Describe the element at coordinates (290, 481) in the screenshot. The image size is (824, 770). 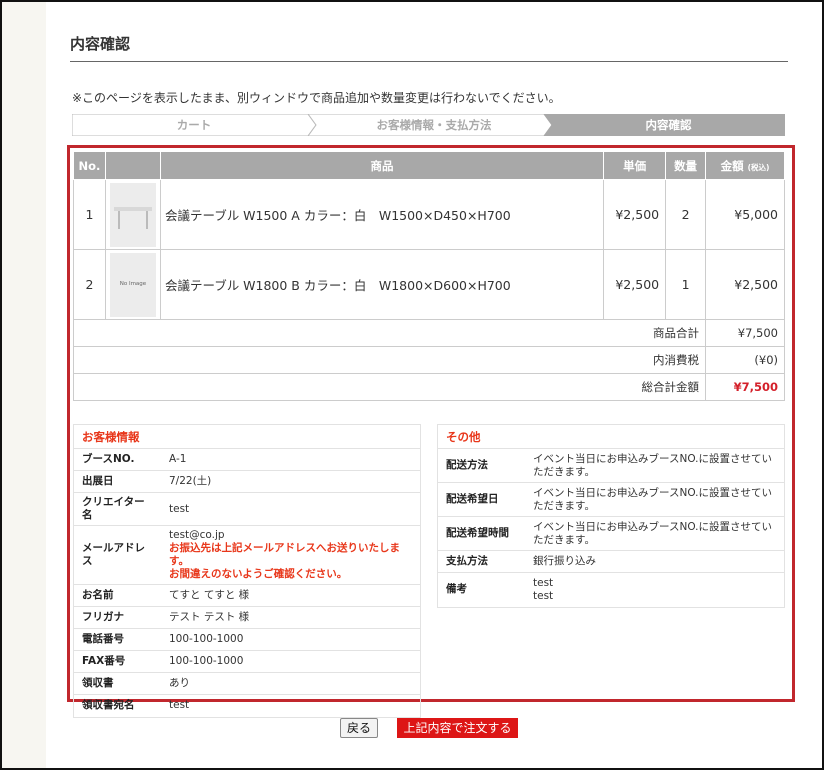
I see `info-value: 7/22(土)` at that location.